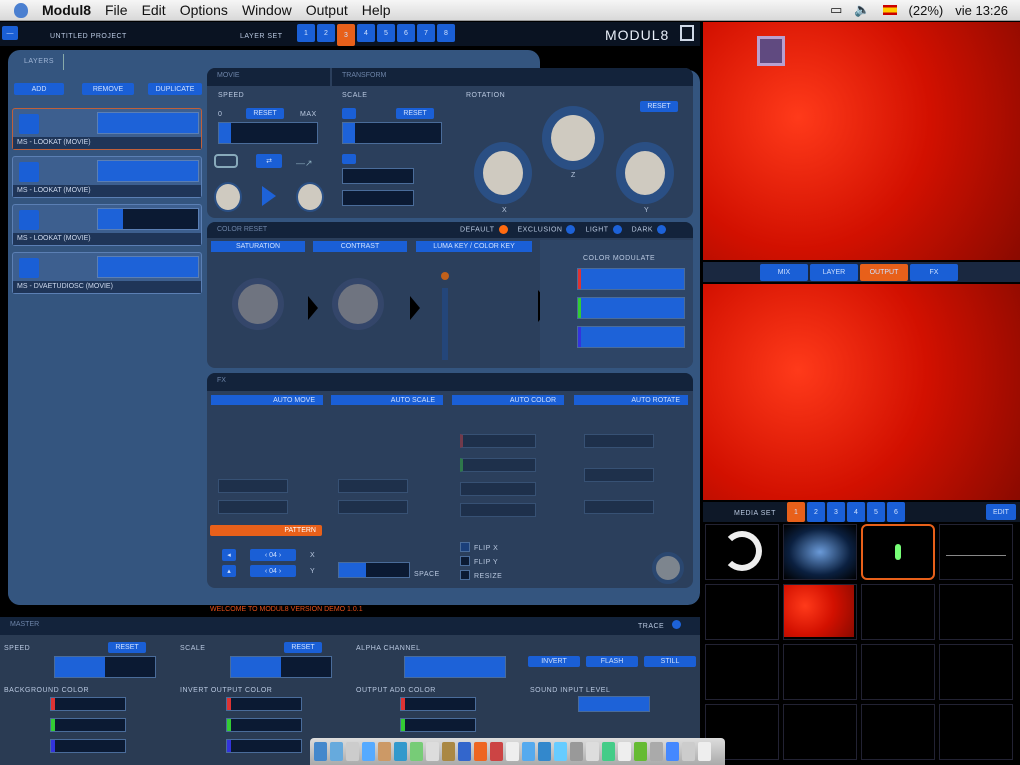 The height and width of the screenshot is (765, 1020). I want to click on scale-slider, so click(392, 133).